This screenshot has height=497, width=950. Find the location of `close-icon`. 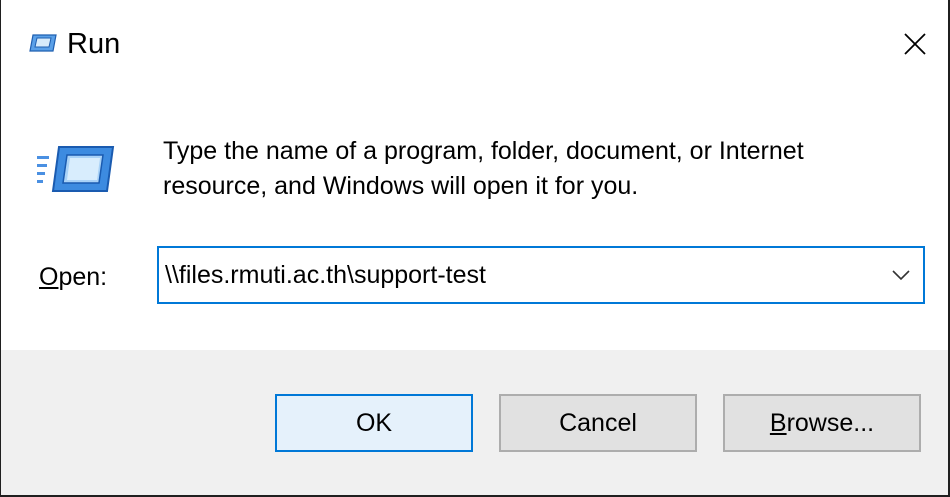

close-icon is located at coordinates (915, 44).